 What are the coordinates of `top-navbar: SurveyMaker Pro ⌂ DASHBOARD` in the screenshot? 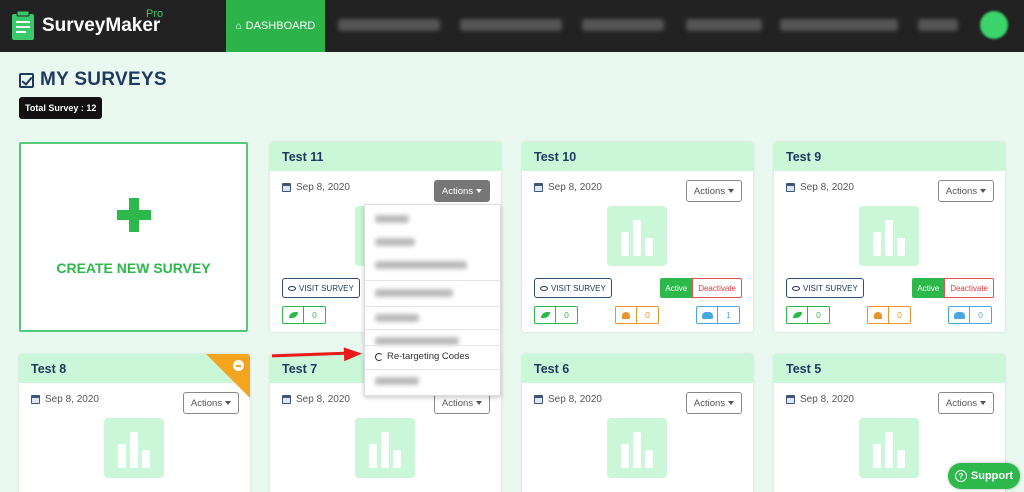 It's located at (512, 26).